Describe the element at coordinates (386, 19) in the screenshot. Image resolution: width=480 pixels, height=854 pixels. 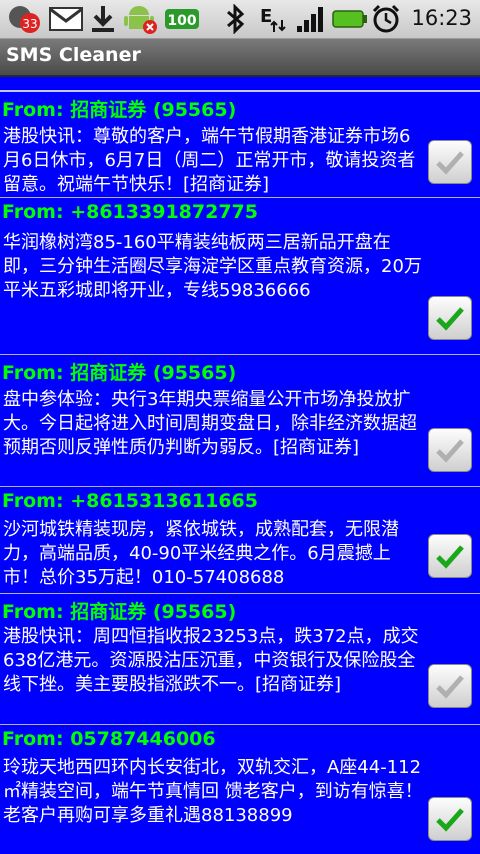
I see `alarm-icon` at that location.